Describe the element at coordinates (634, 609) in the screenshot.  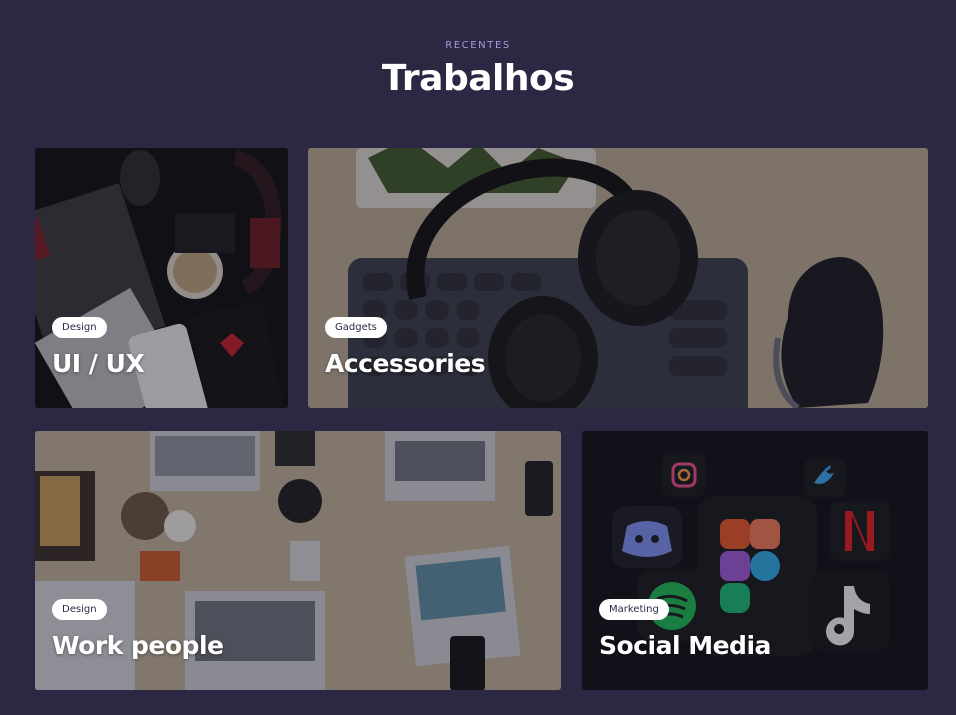
I see `card-tag: Marketing` at that location.